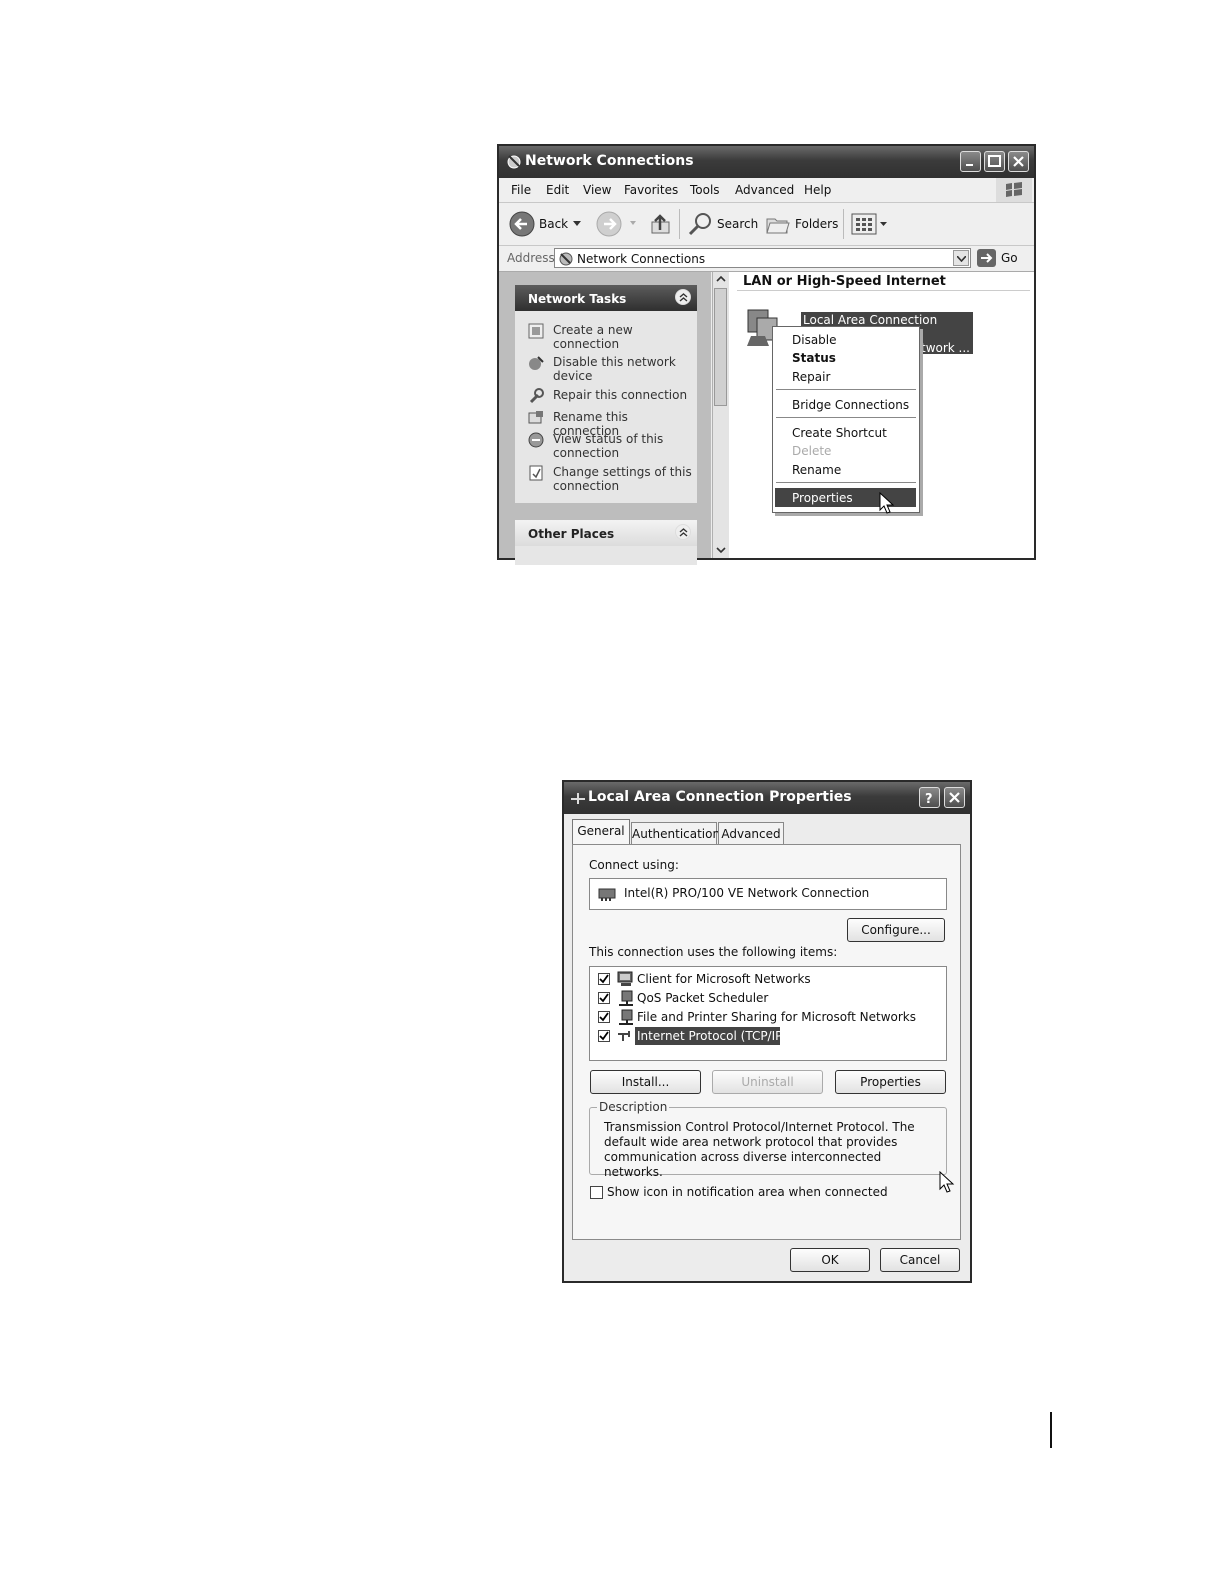 This screenshot has height=1584, width=1224. What do you see at coordinates (641, 259) in the screenshot?
I see `address-value: Network Connections` at bounding box center [641, 259].